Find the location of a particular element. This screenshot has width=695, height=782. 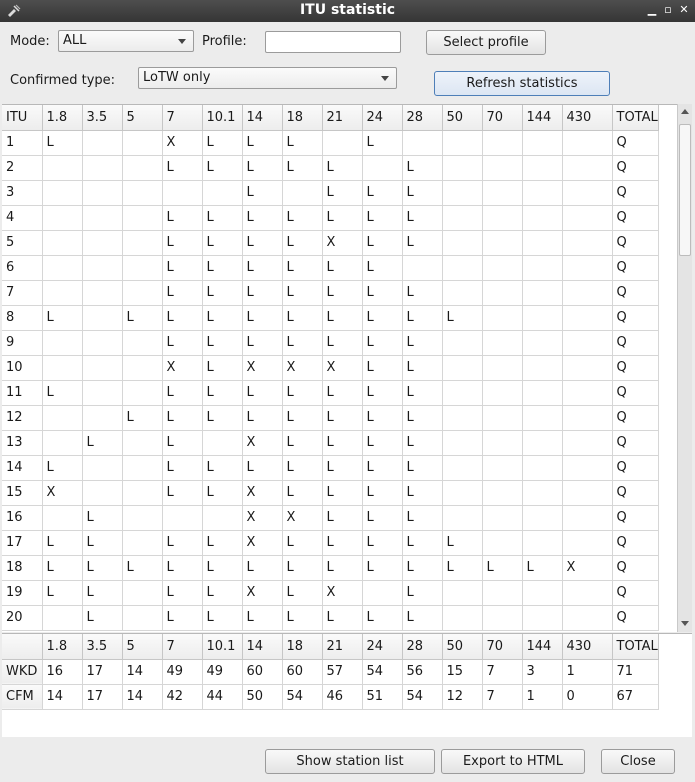

table-cell: 3 is located at coordinates (542, 672).